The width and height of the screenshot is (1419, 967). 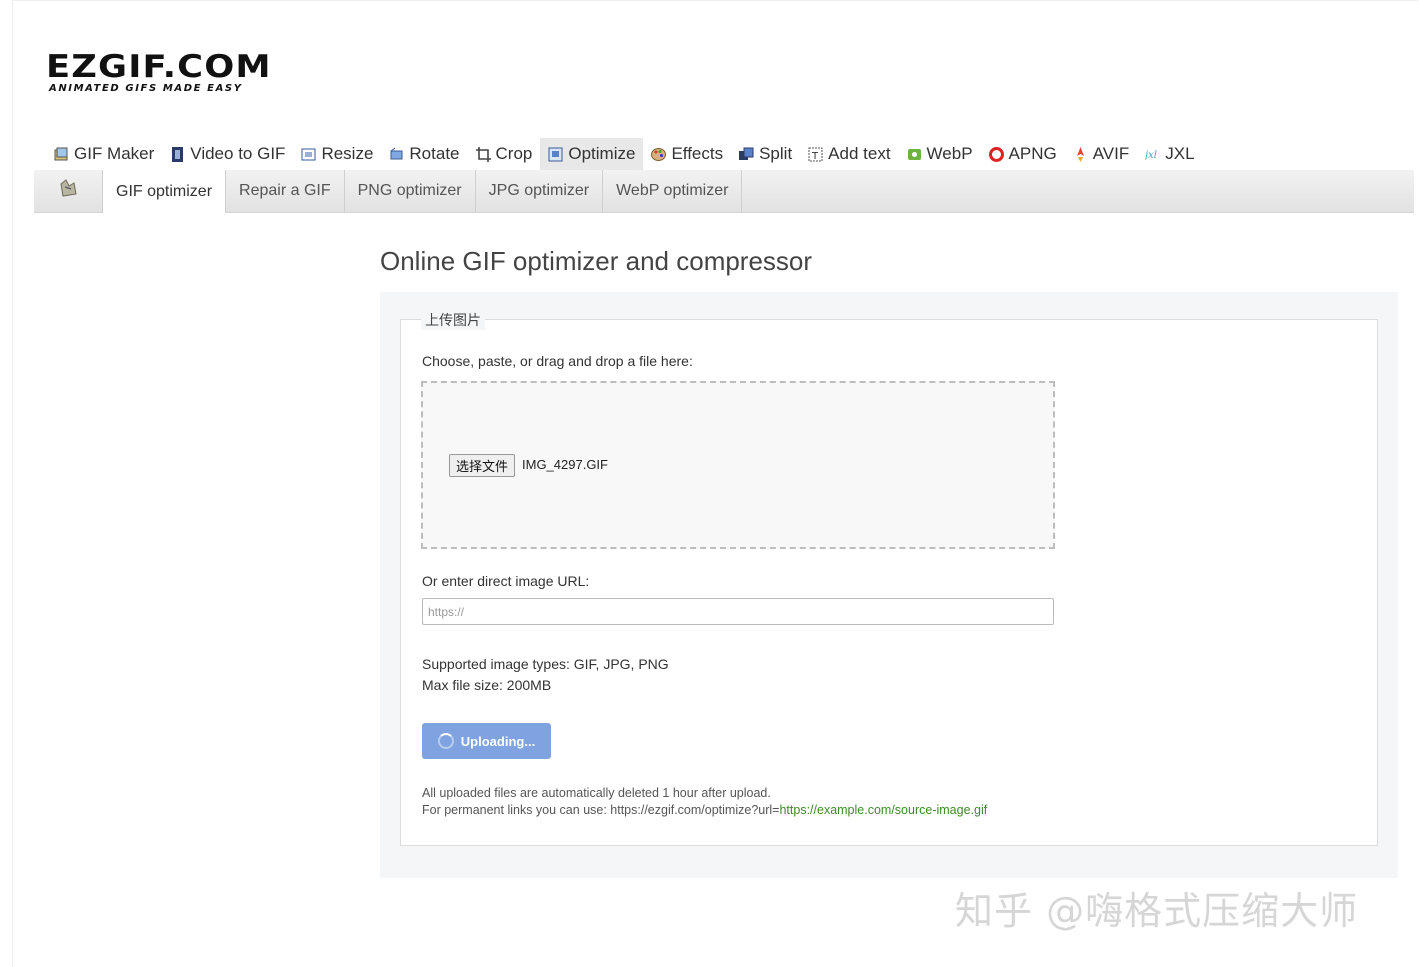 I want to click on example-url-link: https://example.com/source-image.gif, so click(x=883, y=810).